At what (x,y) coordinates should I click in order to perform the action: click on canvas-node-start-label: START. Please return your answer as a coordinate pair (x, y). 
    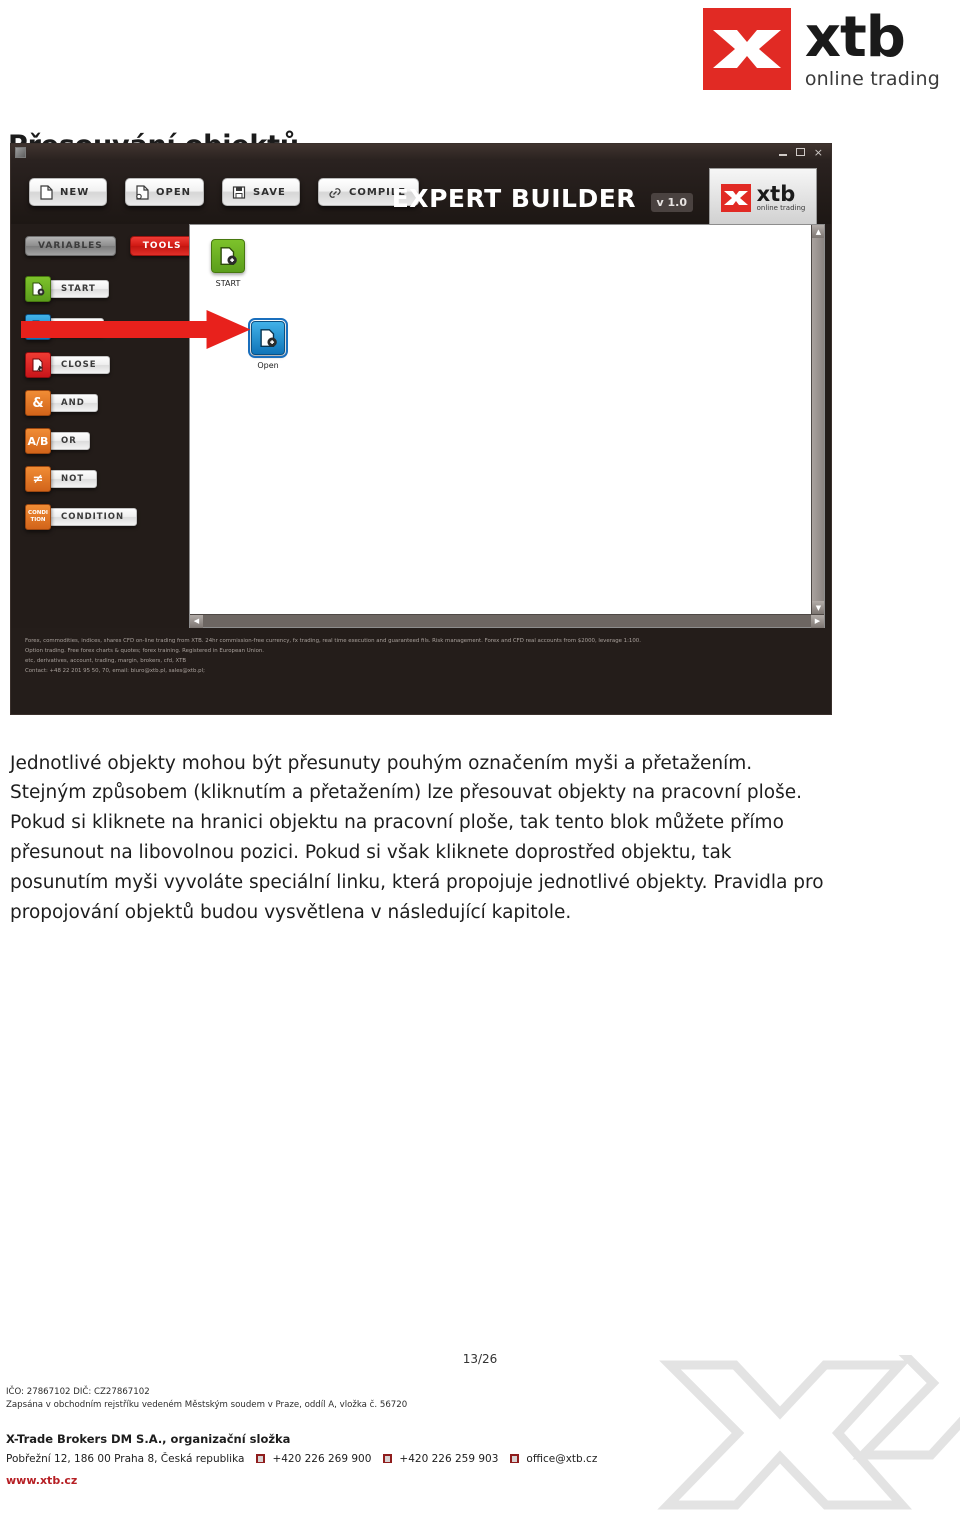
    Looking at the image, I should click on (228, 283).